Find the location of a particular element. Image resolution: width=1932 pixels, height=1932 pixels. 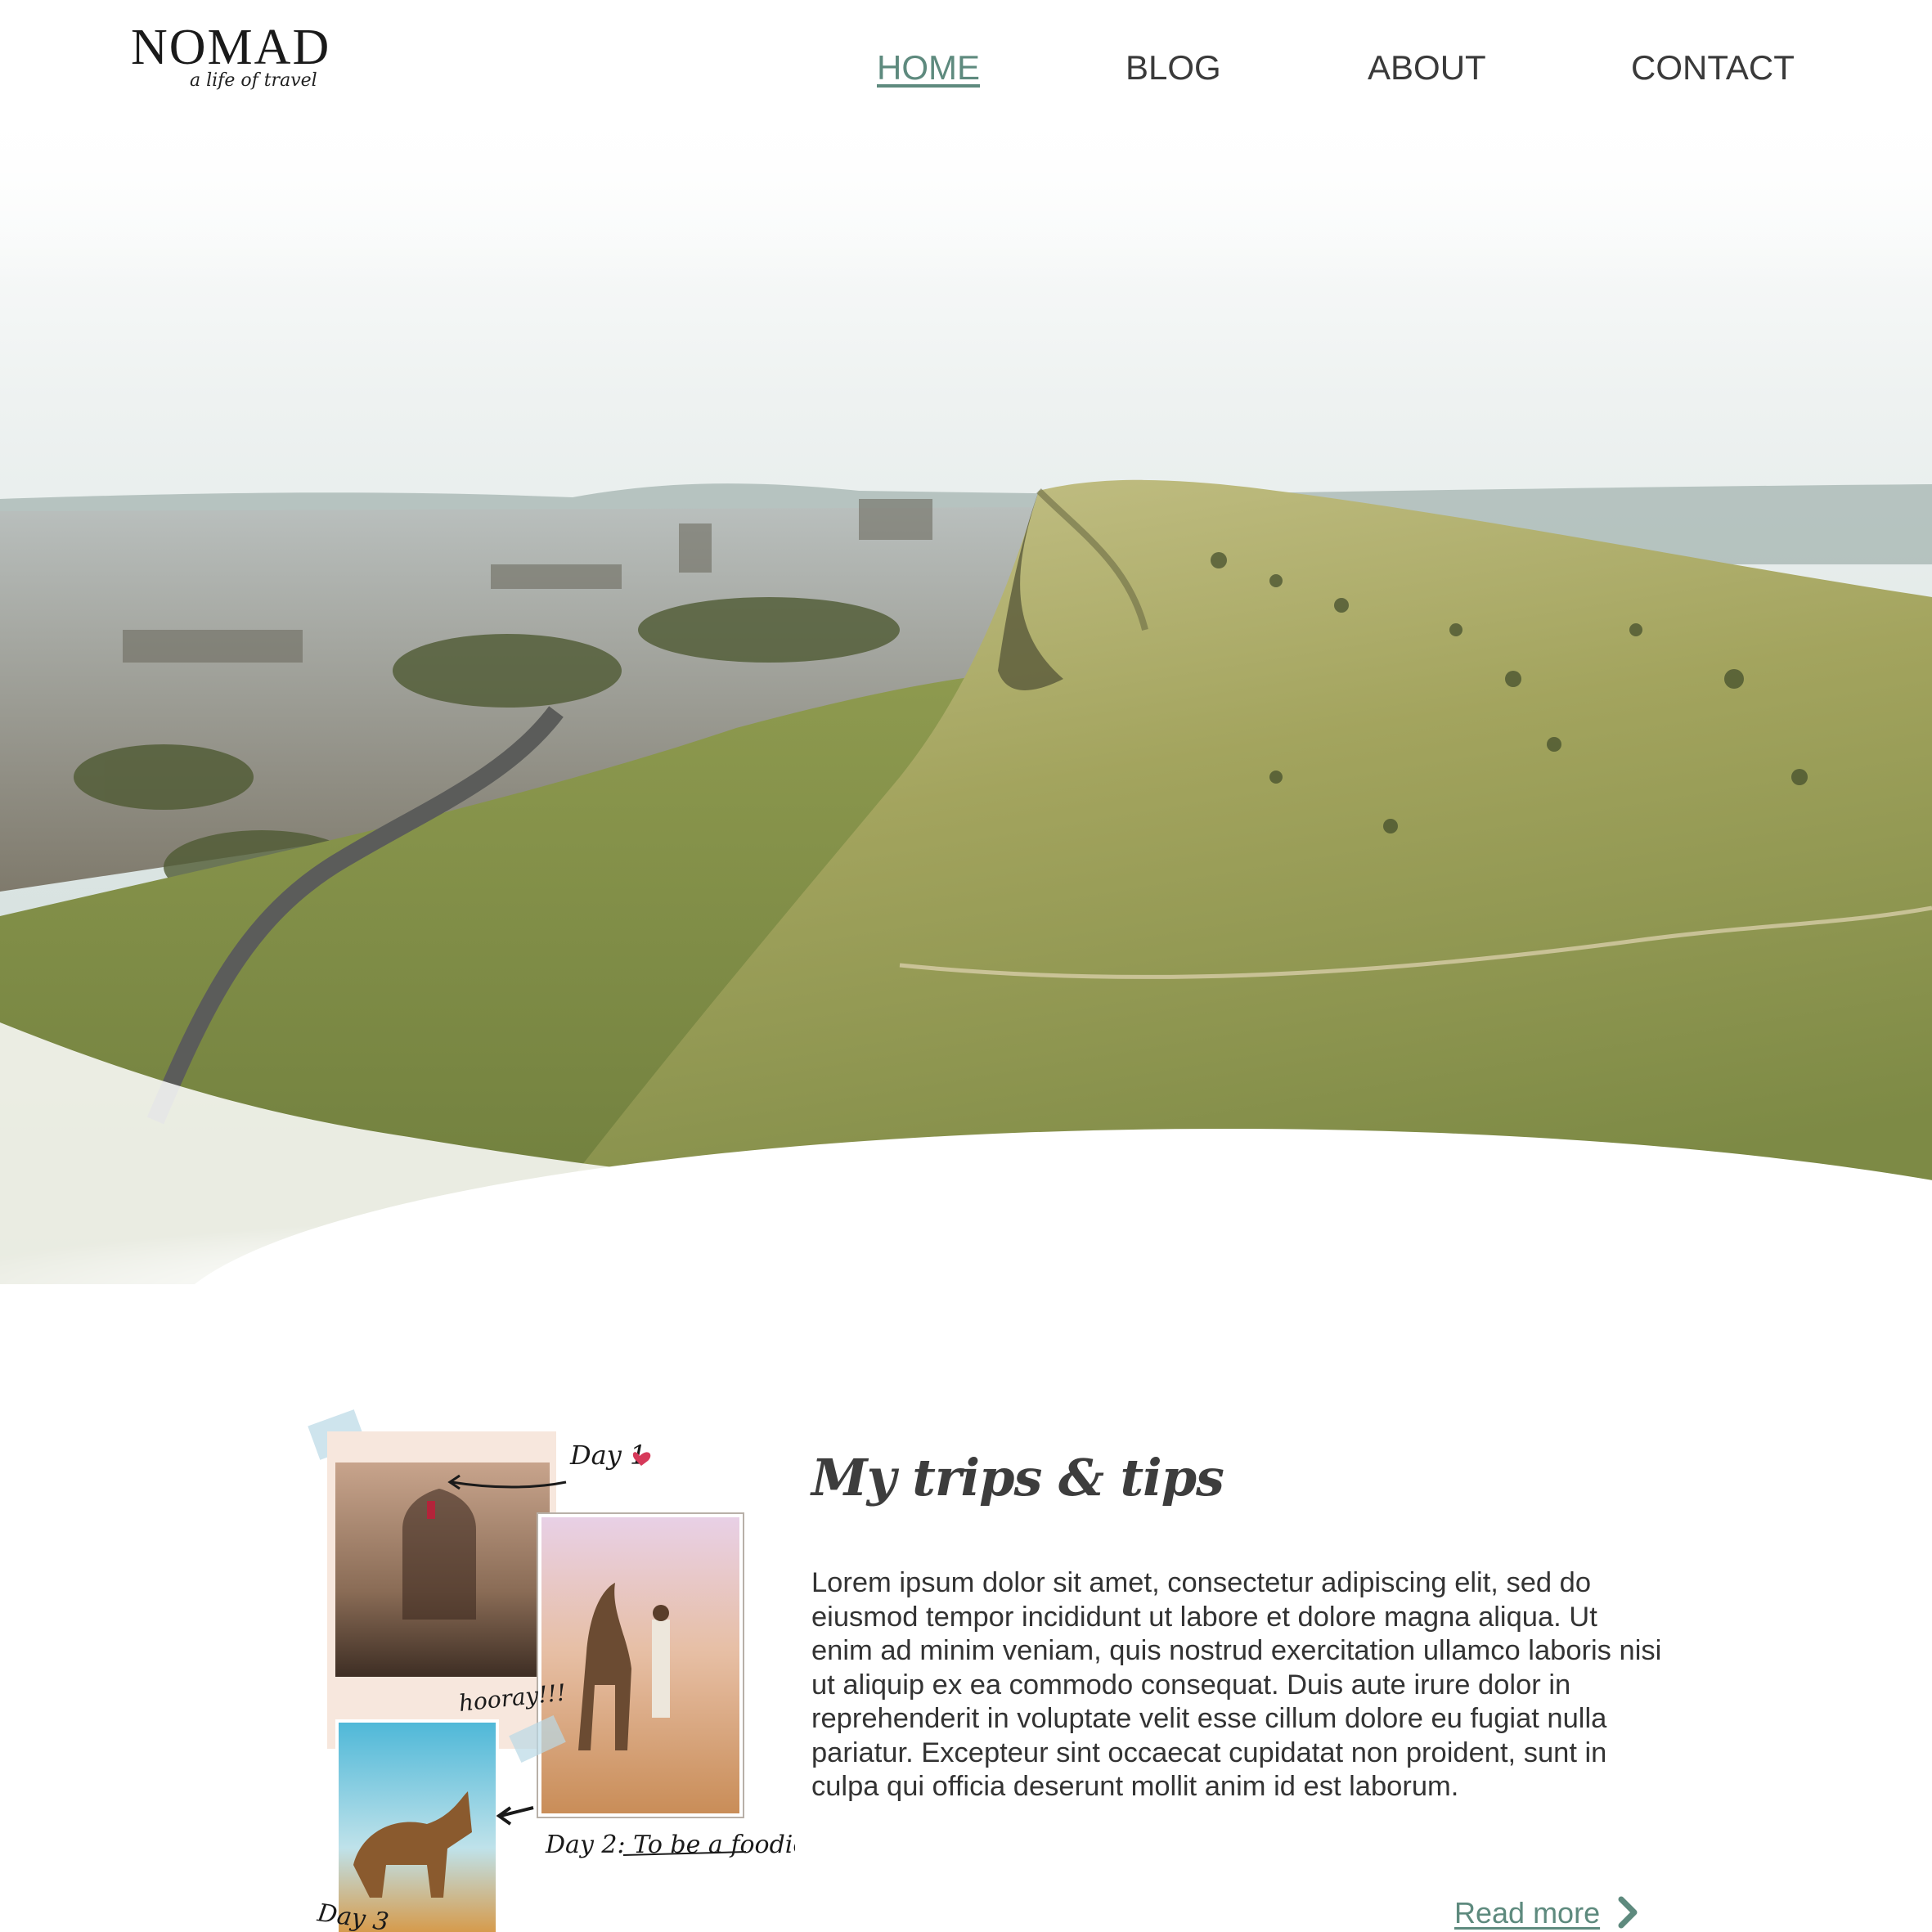

read-more-link: Read more is located at coordinates (1527, 1913).